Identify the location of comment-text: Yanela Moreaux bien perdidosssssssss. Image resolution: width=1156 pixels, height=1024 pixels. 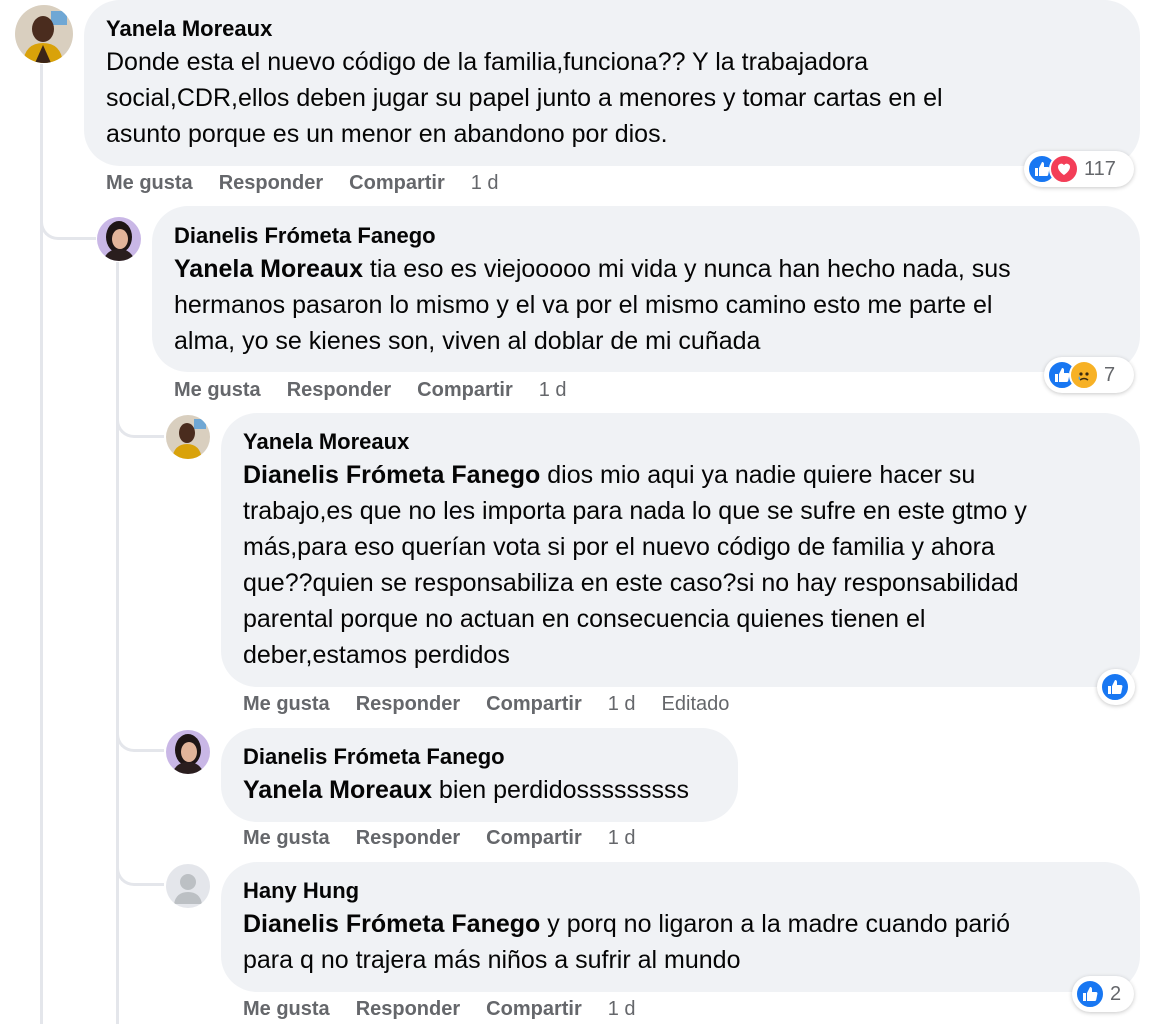
(466, 790).